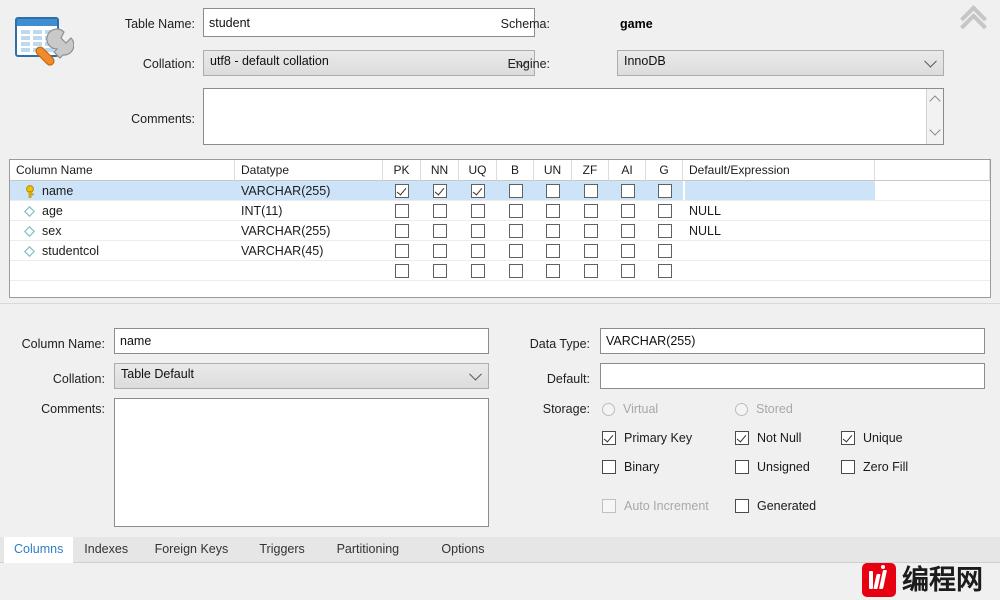 Image resolution: width=1000 pixels, height=600 pixels. I want to click on scroll-down-icon, so click(935, 130).